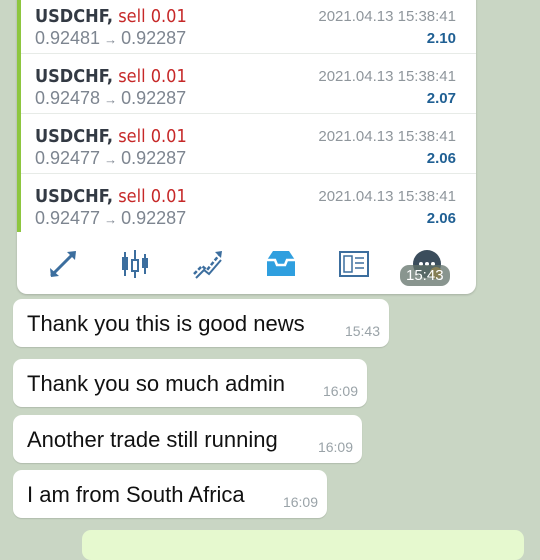  Describe the element at coordinates (136, 494) in the screenshot. I see `message-text: I am from South Africa` at that location.